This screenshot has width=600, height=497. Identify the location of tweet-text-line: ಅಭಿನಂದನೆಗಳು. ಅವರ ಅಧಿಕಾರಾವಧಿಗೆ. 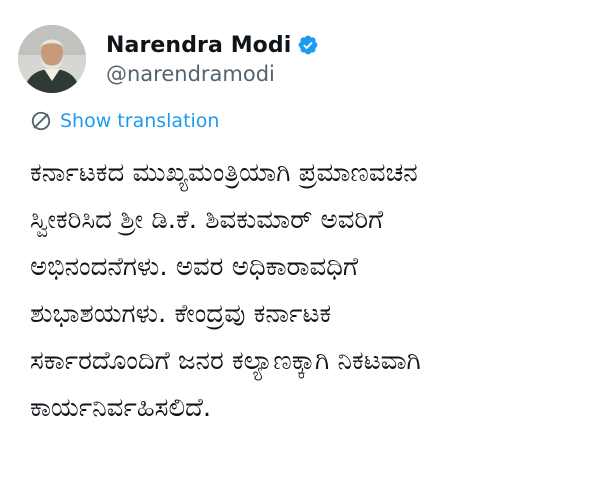
(194, 267).